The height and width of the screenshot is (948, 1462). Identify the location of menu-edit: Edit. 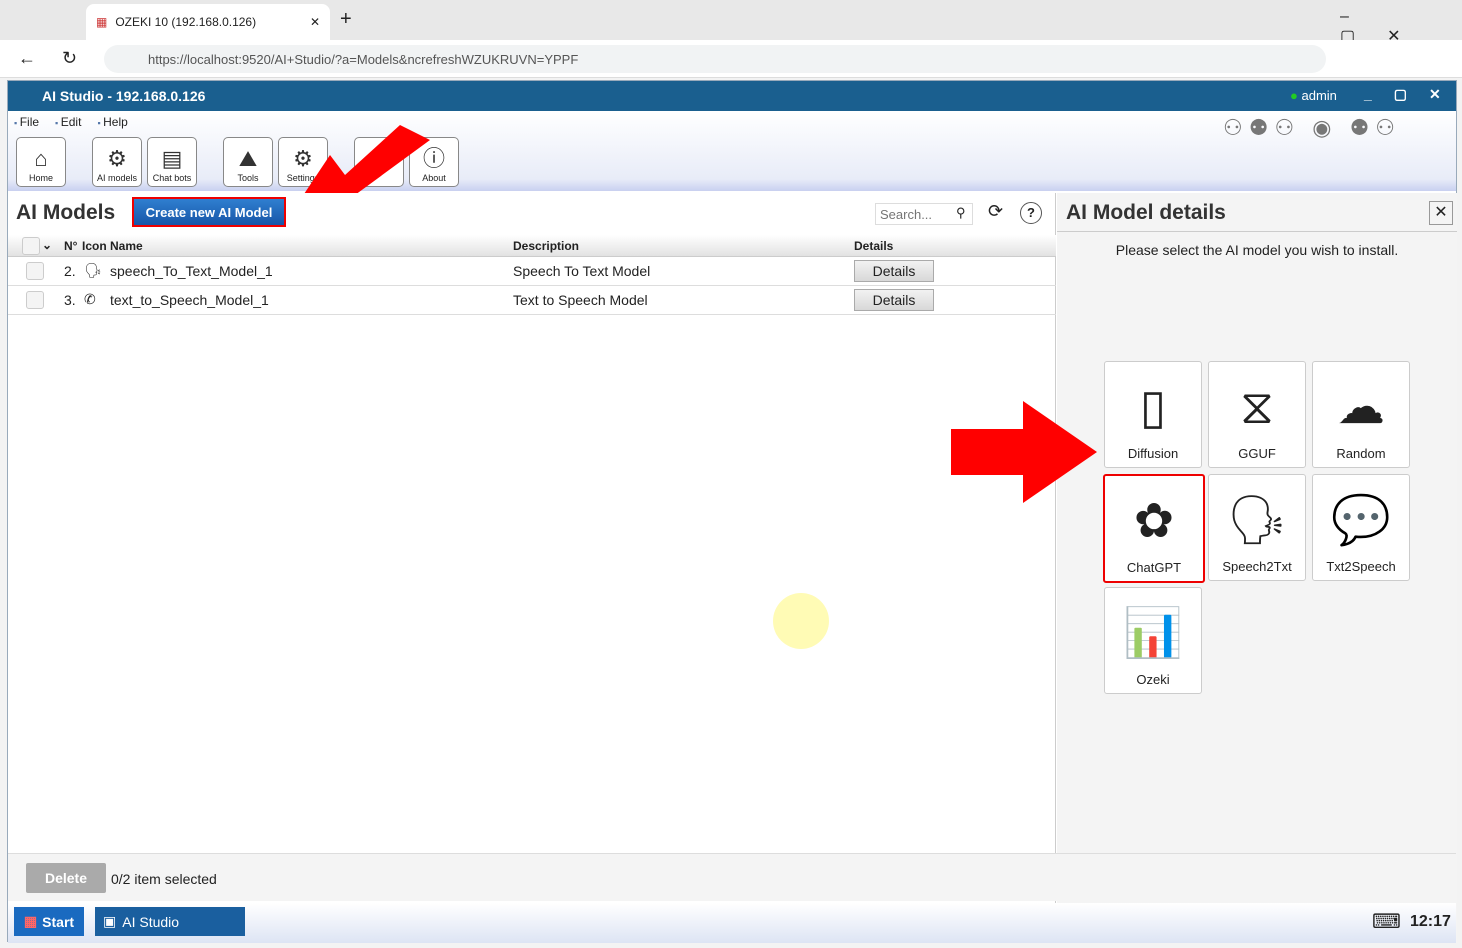
(68, 122).